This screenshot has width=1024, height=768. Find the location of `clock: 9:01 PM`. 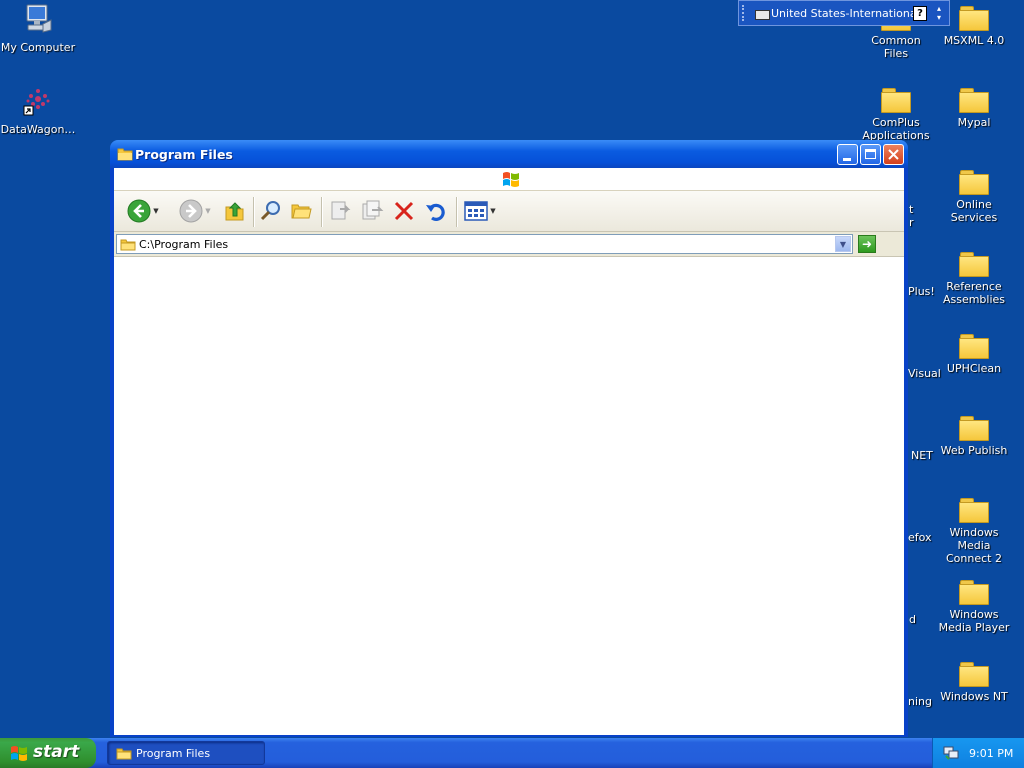

clock: 9:01 PM is located at coordinates (991, 753).